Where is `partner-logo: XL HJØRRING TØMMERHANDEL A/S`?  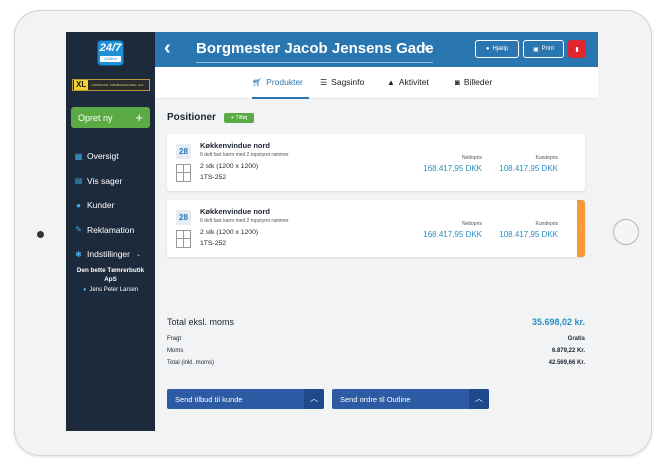 partner-logo: XL HJØRRING TØMMERHANDEL A/S is located at coordinates (111, 85).